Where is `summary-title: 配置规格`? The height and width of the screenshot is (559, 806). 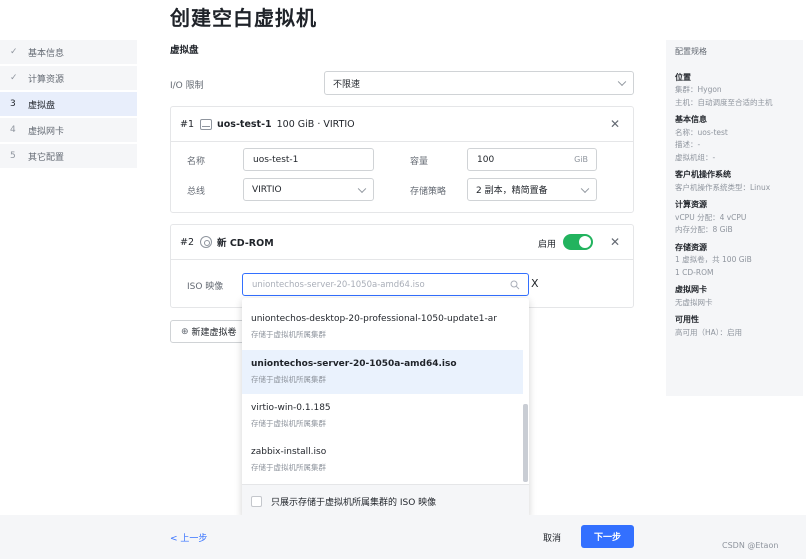
summary-title: 配置规格 is located at coordinates (691, 51).